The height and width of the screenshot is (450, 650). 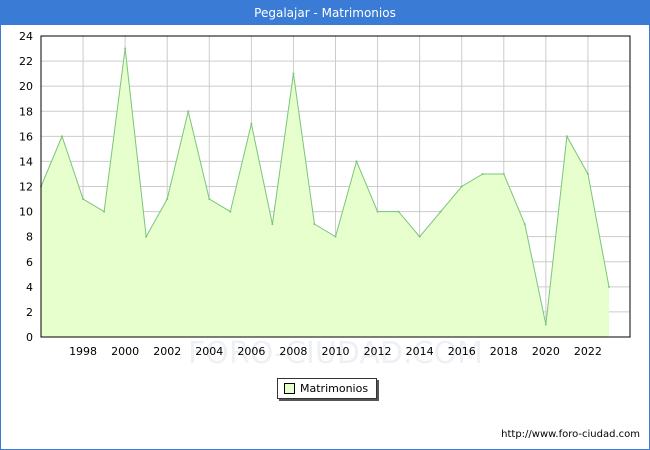 What do you see at coordinates (546, 351) in the screenshot?
I see `x-tick-label: 2020` at bounding box center [546, 351].